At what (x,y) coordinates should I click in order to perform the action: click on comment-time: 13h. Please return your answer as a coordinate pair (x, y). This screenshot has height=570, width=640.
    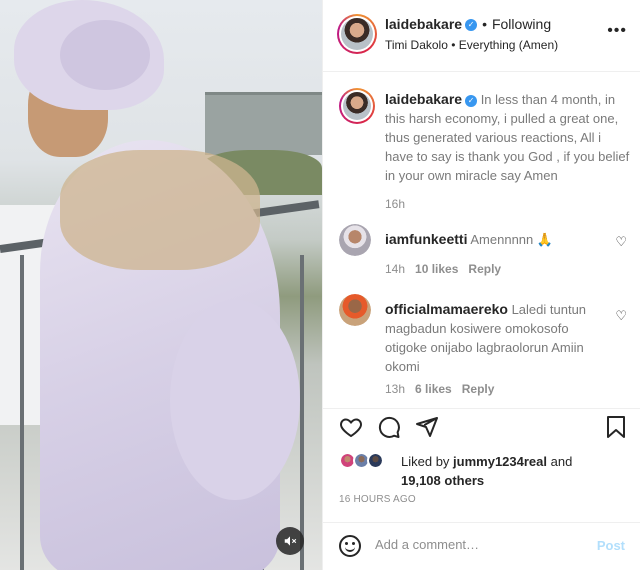
    Looking at the image, I should click on (395, 389).